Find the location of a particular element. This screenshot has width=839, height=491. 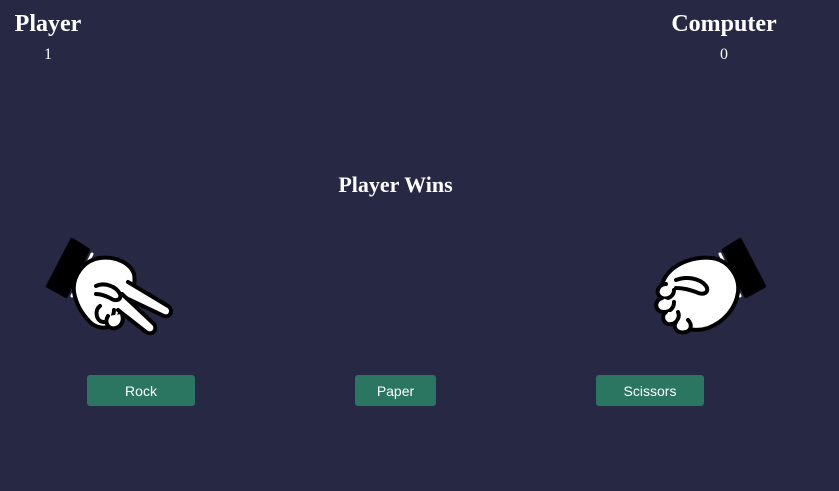

rock-button: Rock is located at coordinates (141, 390).